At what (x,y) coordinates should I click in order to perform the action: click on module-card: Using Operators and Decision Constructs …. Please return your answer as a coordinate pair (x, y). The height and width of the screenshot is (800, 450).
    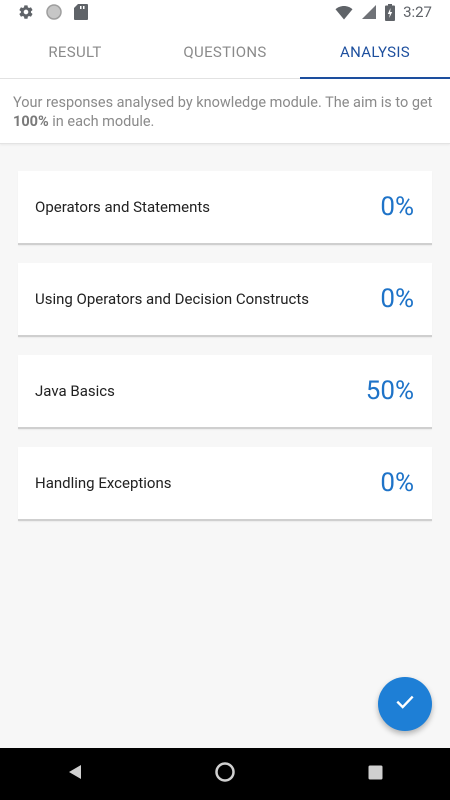
    Looking at the image, I should click on (225, 300).